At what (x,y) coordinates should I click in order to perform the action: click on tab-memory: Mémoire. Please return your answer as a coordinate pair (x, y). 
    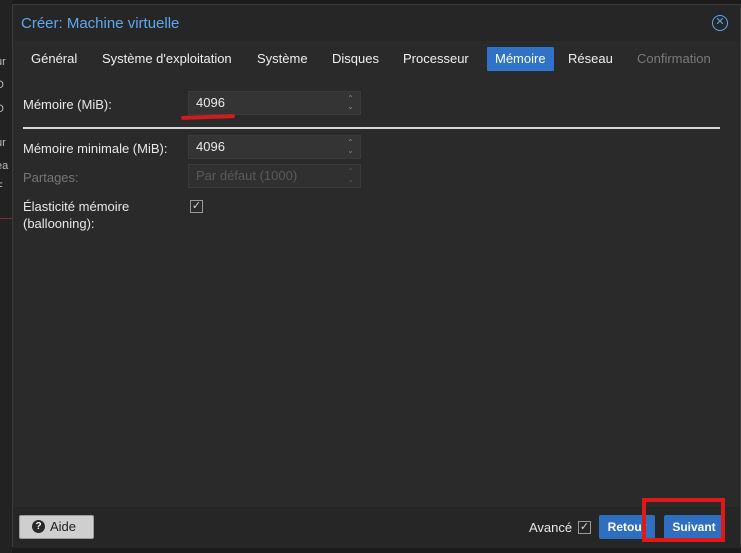
    Looking at the image, I should click on (520, 59).